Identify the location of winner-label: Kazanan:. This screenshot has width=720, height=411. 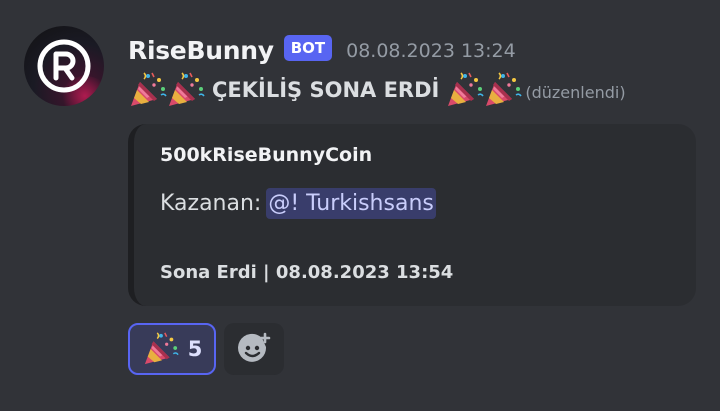
(211, 203).